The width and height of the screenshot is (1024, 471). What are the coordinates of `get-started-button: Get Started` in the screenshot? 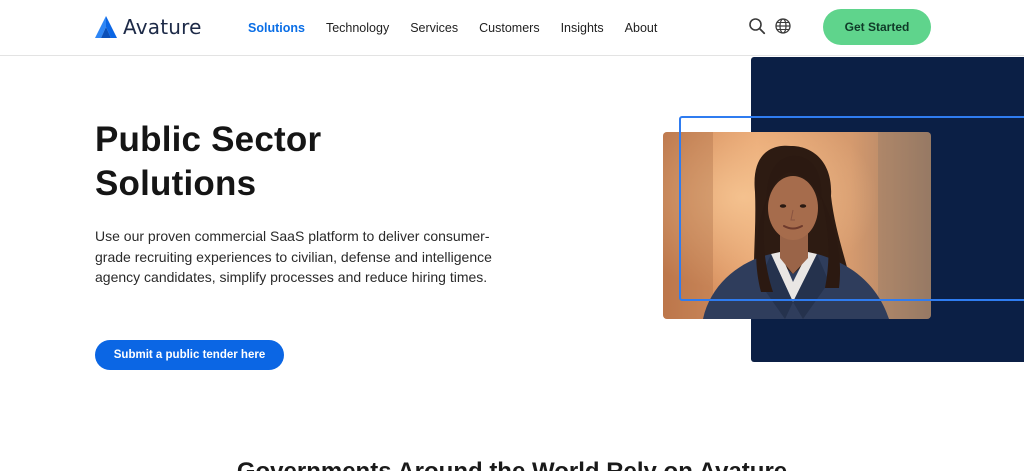 It's located at (877, 27).